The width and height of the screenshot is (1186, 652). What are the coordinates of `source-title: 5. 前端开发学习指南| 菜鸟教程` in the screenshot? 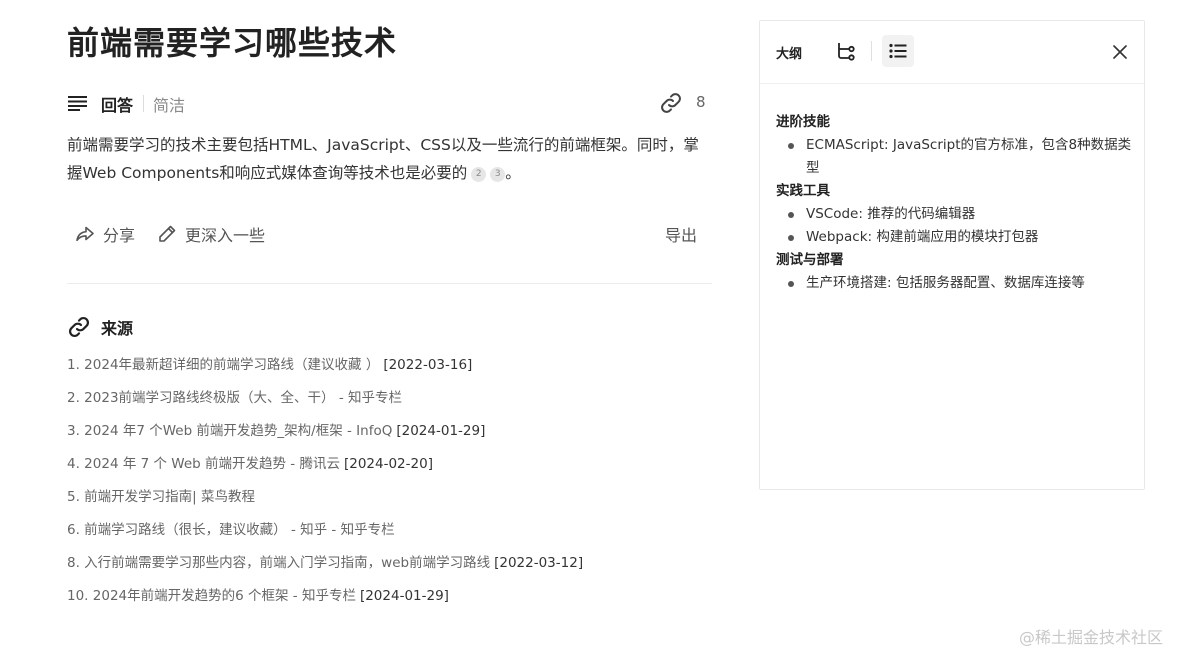 It's located at (161, 497).